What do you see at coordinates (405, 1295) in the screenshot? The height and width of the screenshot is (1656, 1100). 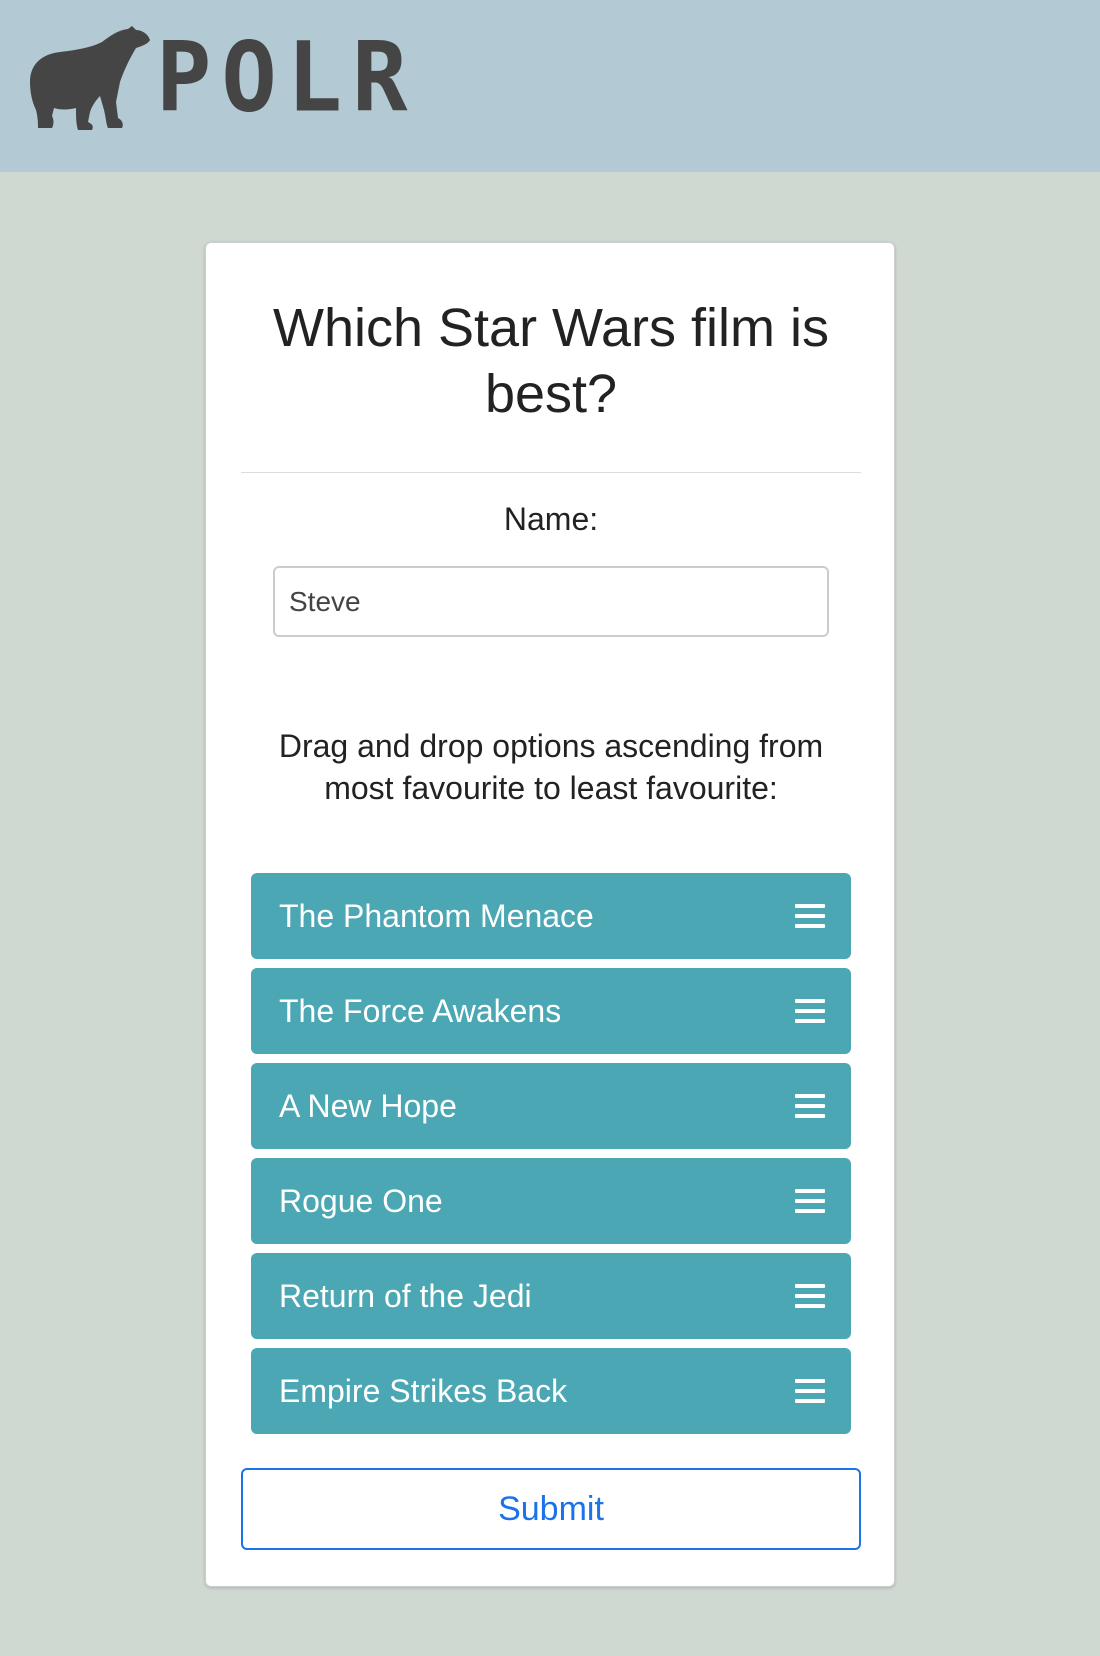 I see `option-label: Return of the Jedi` at bounding box center [405, 1295].